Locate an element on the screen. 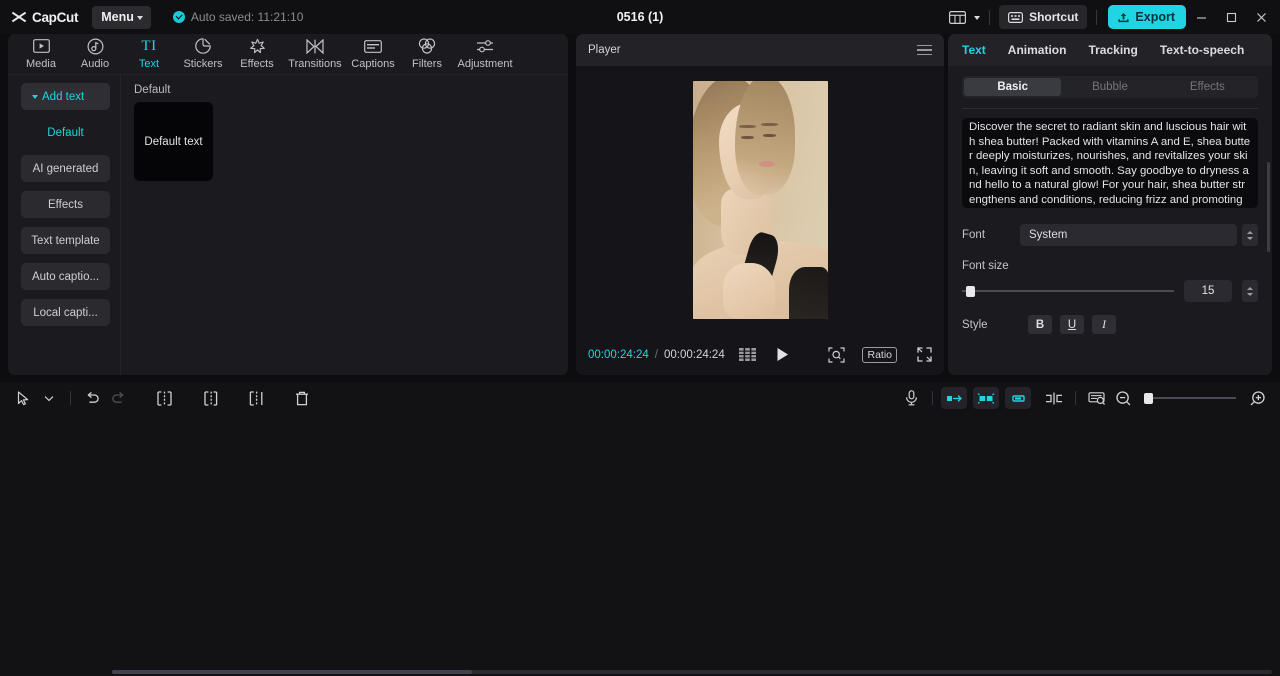 This screenshot has height=676, width=1280. microphone-icon is located at coordinates (911, 398).